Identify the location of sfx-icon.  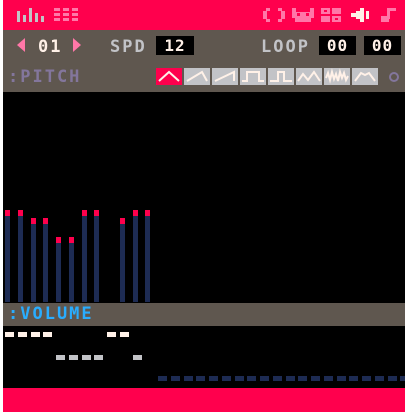
(359, 15).